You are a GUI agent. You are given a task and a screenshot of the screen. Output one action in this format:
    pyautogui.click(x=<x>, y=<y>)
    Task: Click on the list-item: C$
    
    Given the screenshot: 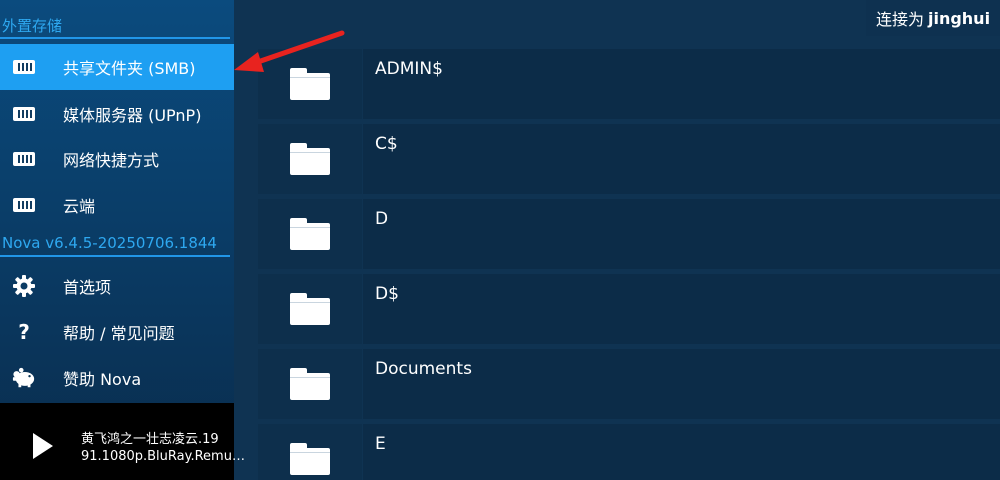 What is the action you would take?
    pyautogui.click(x=629, y=159)
    